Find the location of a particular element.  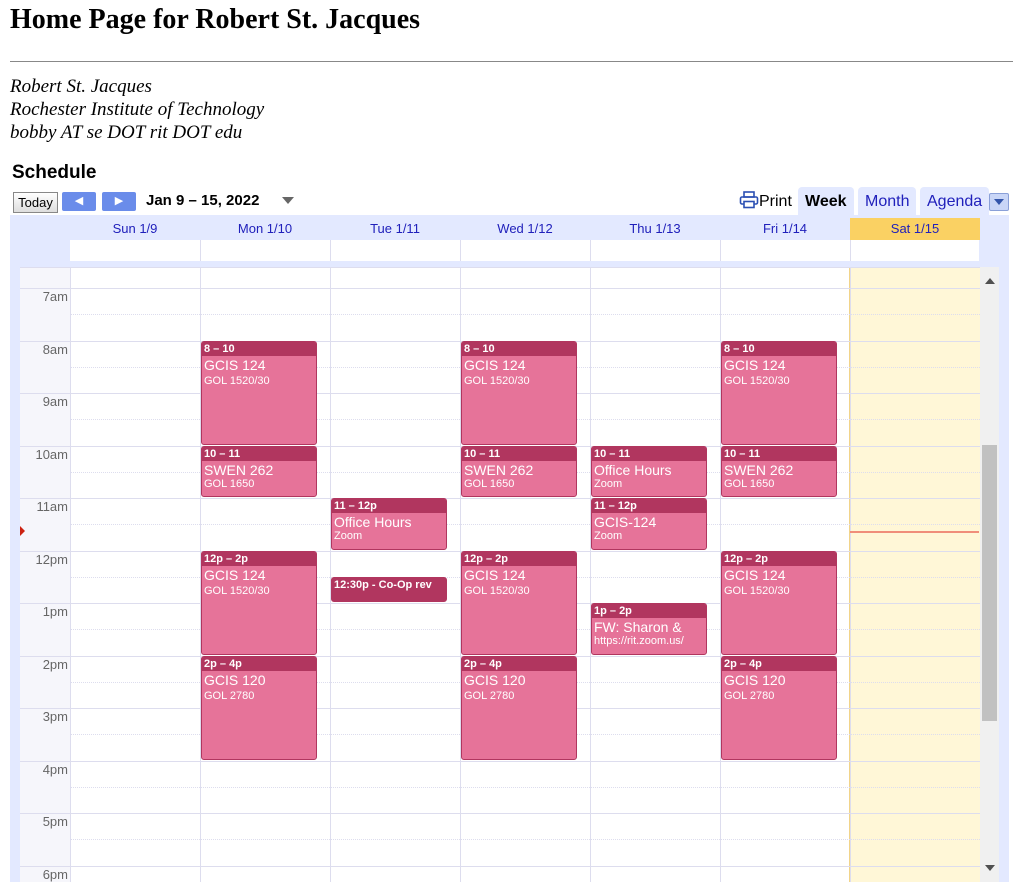

tab-month: Month is located at coordinates (887, 201).